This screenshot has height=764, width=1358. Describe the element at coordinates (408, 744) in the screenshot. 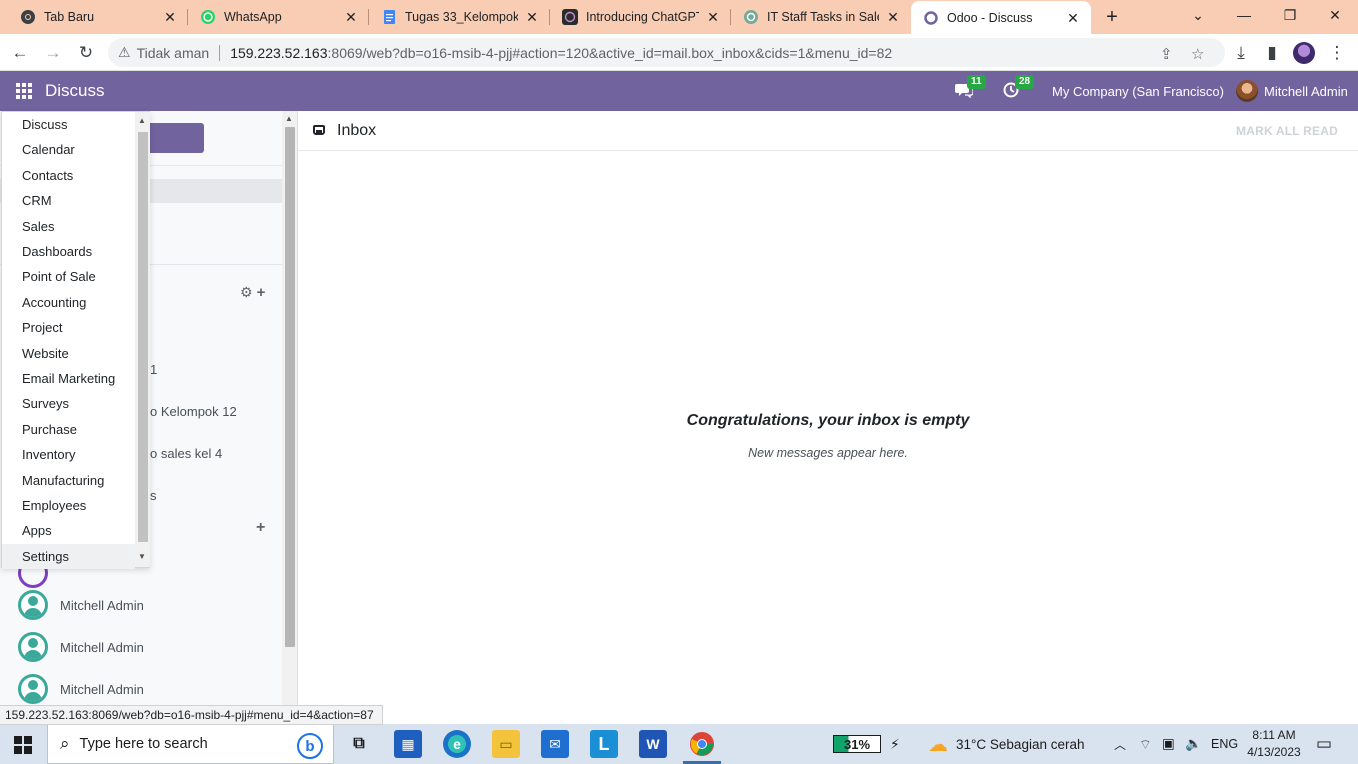

I see `microsoft-store-icon: ▦` at that location.